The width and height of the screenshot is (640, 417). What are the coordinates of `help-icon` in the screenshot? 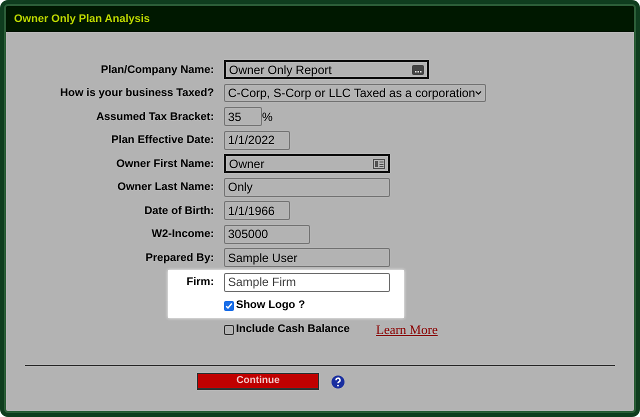 It's located at (338, 381).